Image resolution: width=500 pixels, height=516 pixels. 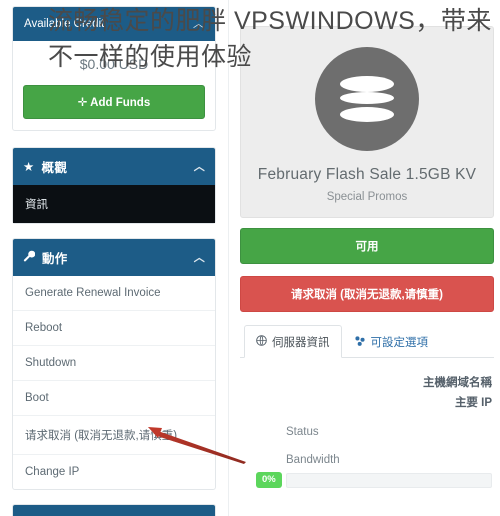 I want to click on sidebar-item-label: 資訊, so click(x=36, y=205).